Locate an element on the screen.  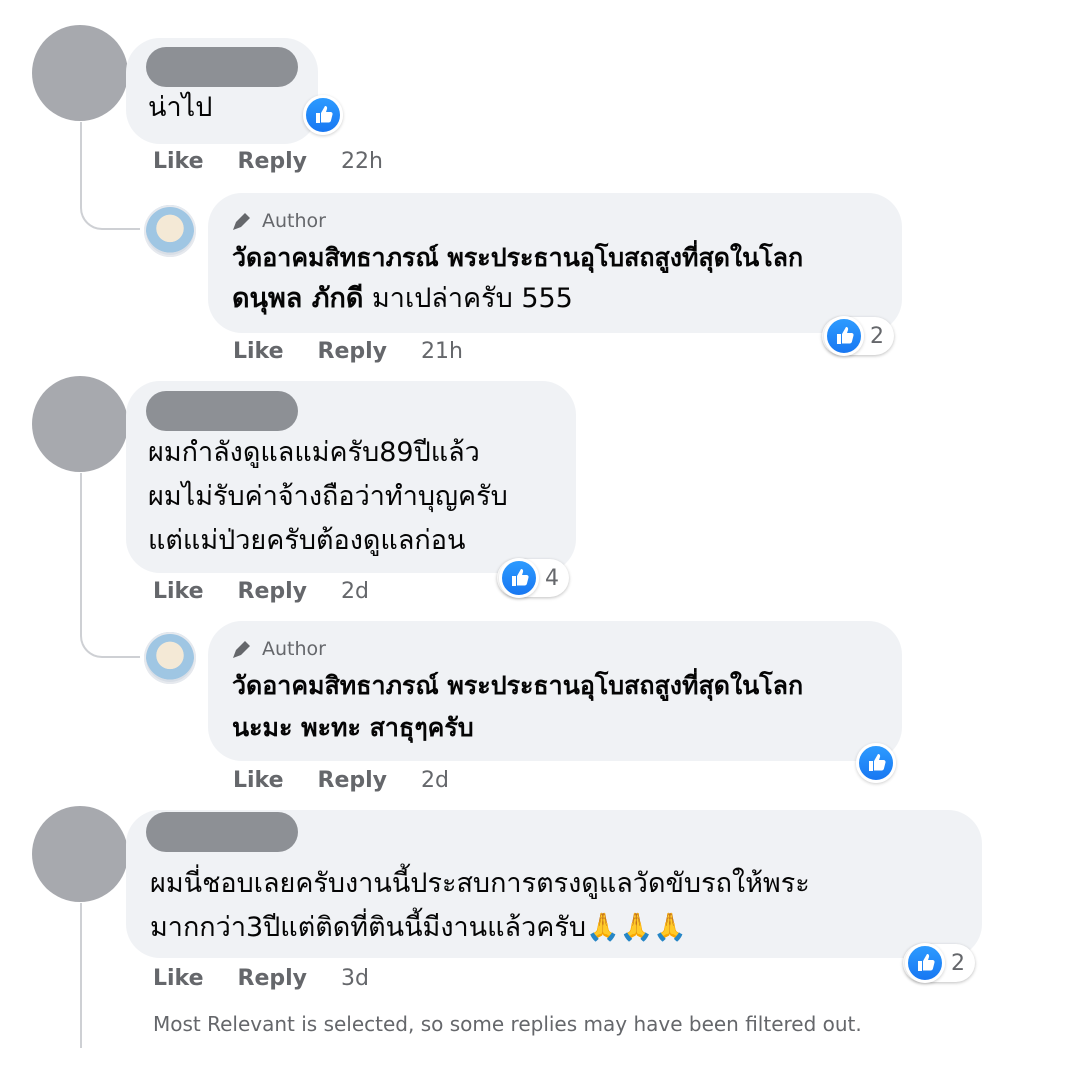
comment-timestamp: 3d is located at coordinates (355, 978).